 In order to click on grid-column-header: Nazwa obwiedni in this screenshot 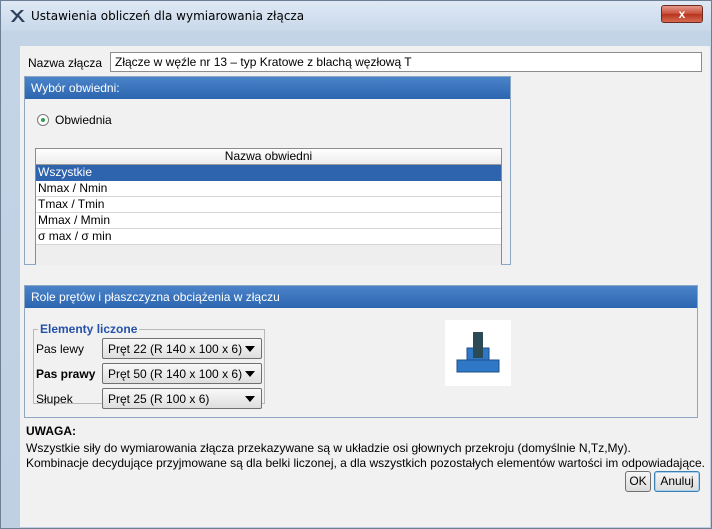, I will do `click(268, 157)`.